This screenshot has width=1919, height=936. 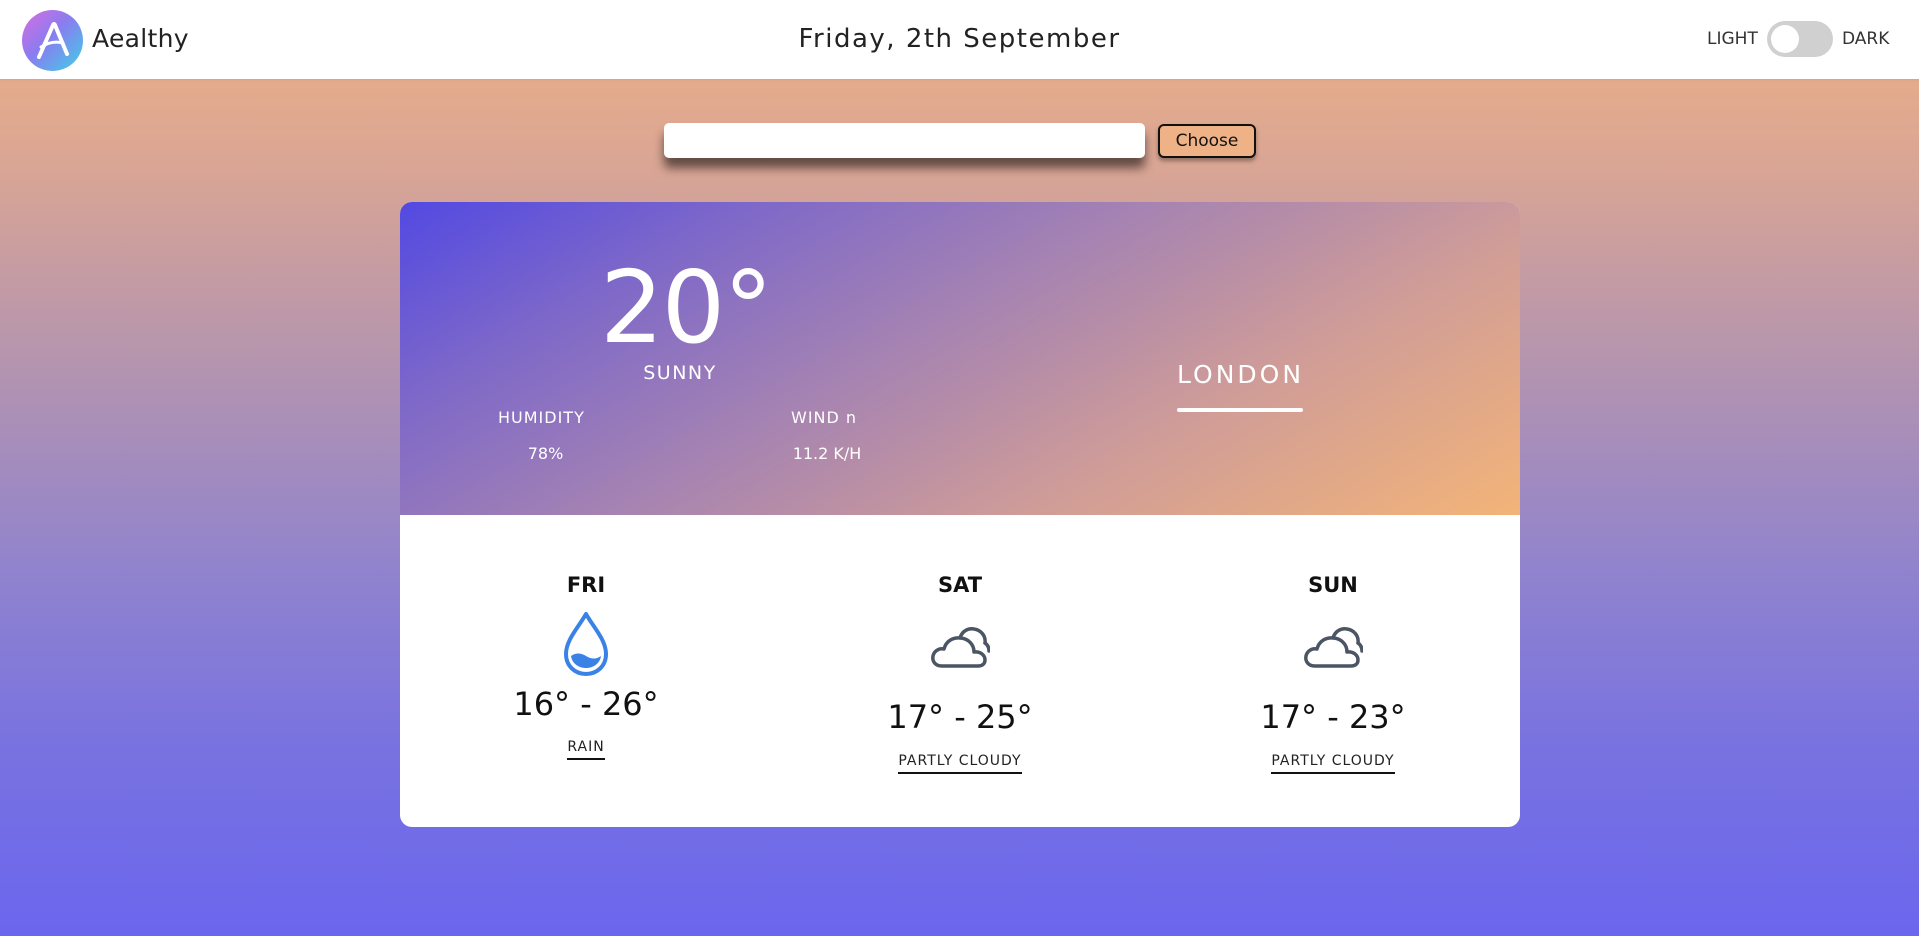 I want to click on current-condition: SUNNY, so click(x=680, y=373).